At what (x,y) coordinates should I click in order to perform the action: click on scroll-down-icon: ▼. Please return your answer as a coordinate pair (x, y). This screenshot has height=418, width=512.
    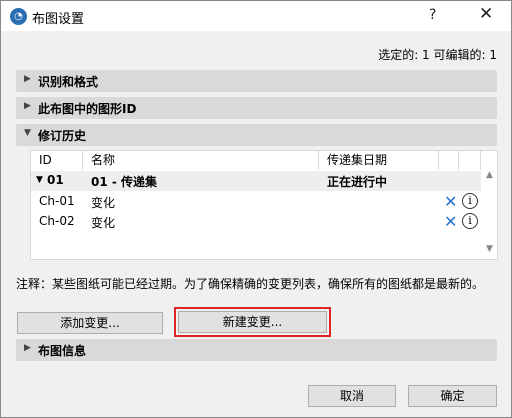
    Looking at the image, I should click on (489, 249).